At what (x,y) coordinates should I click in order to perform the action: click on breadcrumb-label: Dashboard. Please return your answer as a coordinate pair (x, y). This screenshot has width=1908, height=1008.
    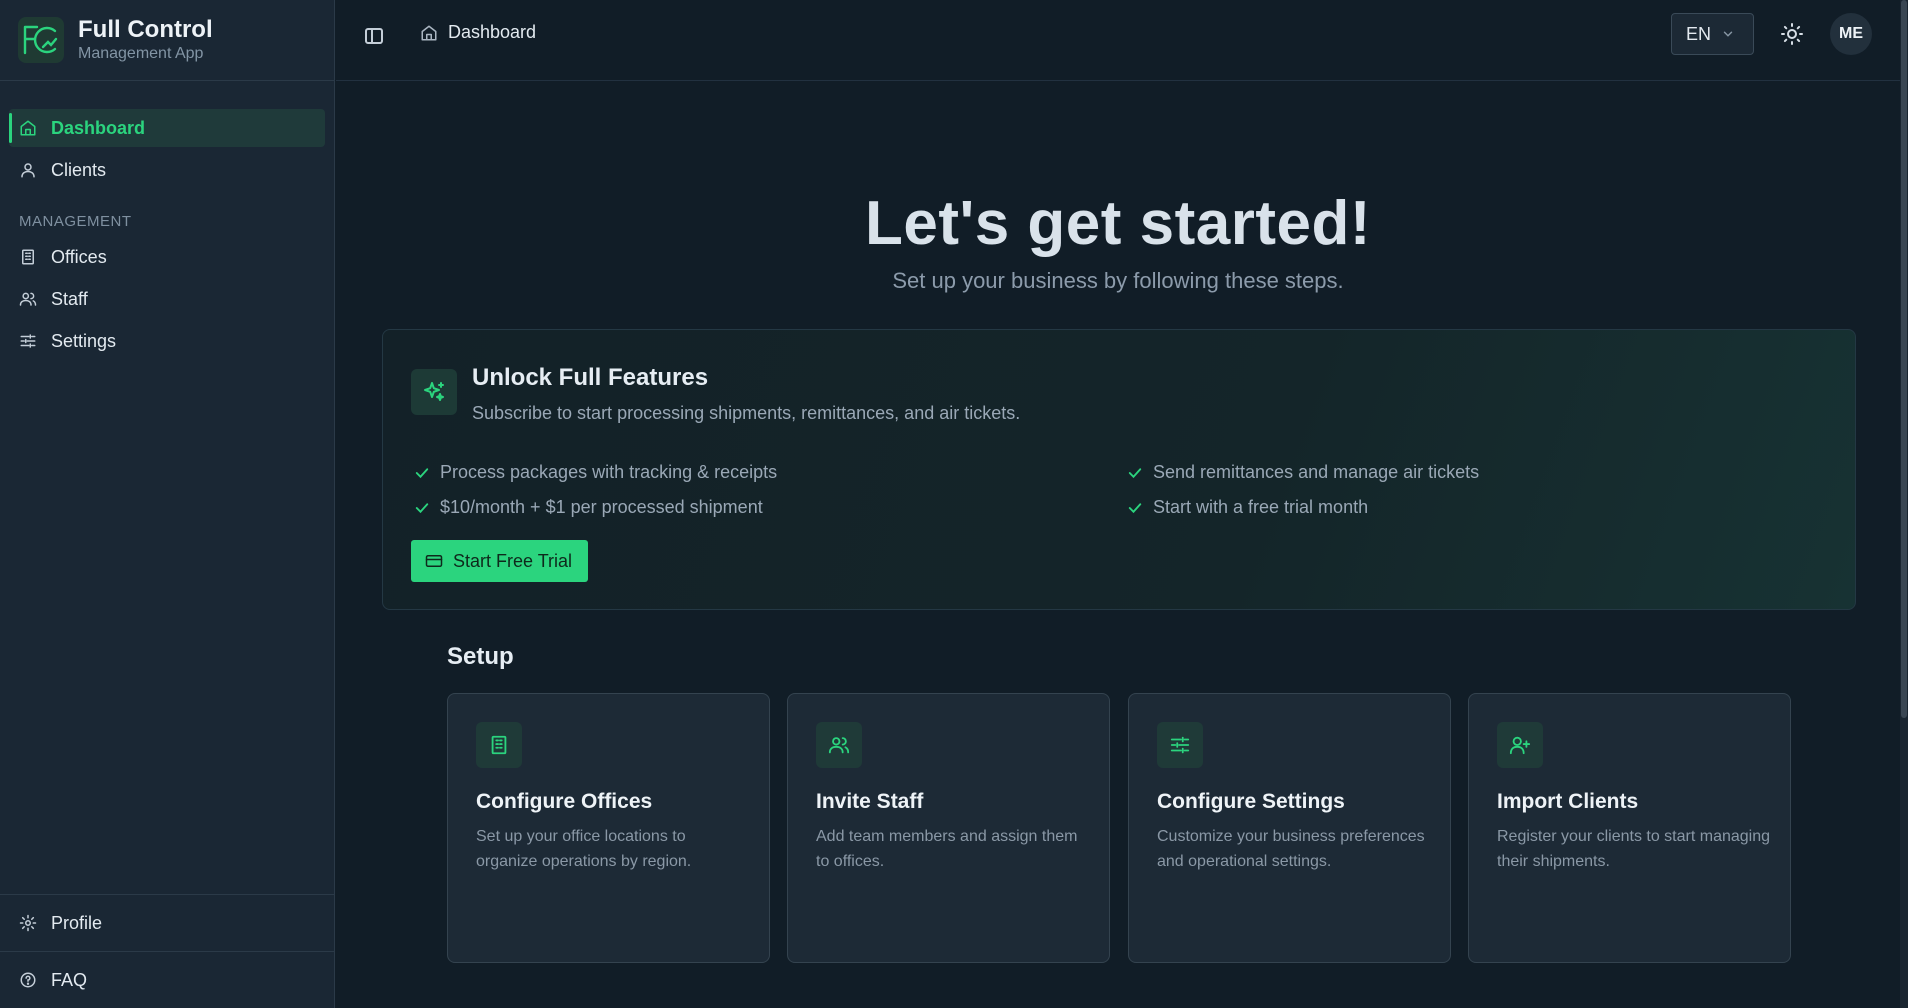
    Looking at the image, I should click on (492, 32).